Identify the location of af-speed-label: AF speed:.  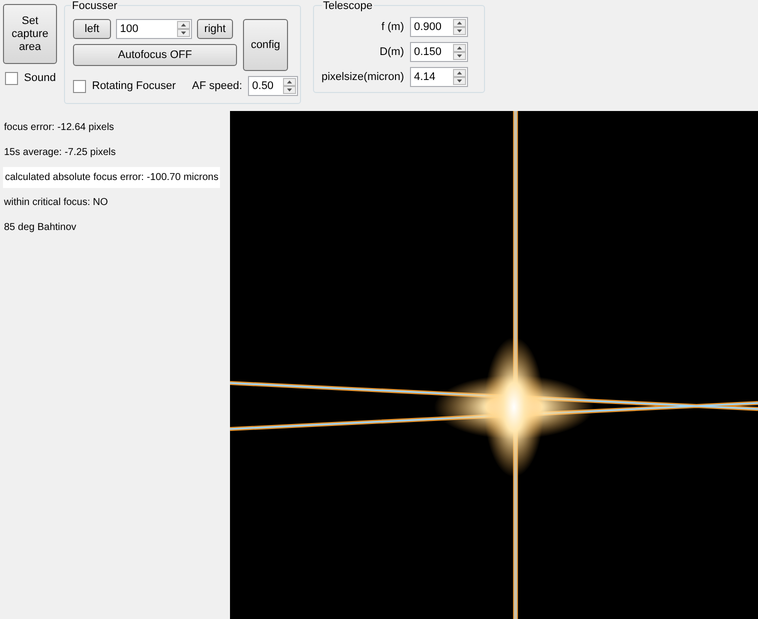
(217, 86).